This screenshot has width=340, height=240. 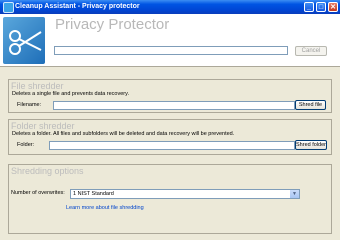 What do you see at coordinates (309, 7) in the screenshot?
I see `minimize-button: _` at bounding box center [309, 7].